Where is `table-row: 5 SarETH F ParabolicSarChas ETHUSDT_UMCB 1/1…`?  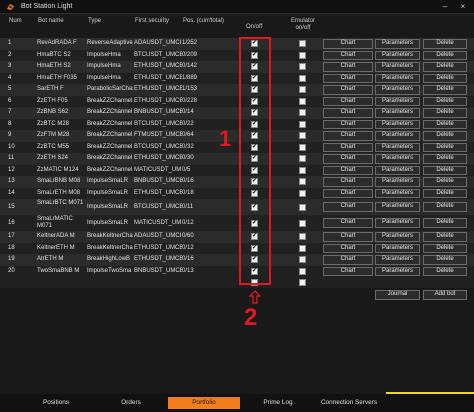 table-row: 5 SarETH F ParabolicSarChas ETHUSDT_UMCB 1/1… is located at coordinates (237, 90).